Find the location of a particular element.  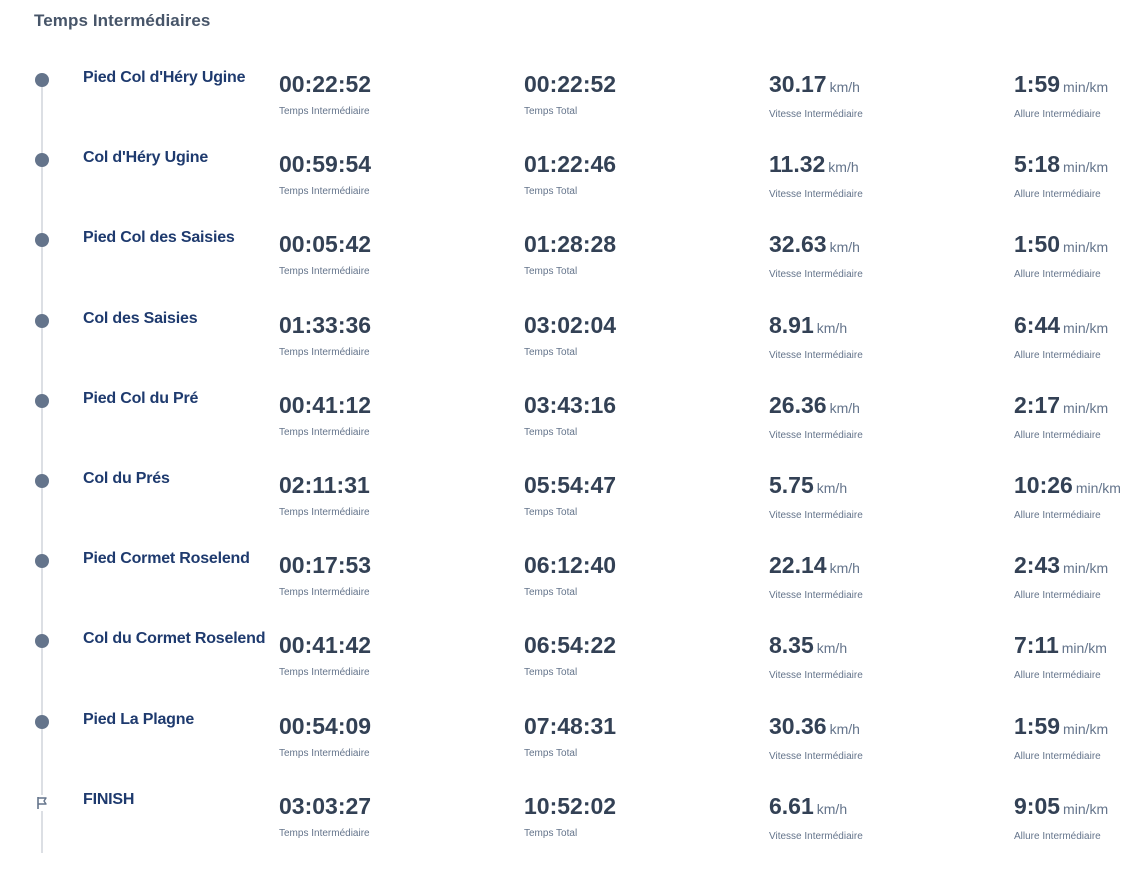

split-pace-value: 6:44 is located at coordinates (1037, 324).